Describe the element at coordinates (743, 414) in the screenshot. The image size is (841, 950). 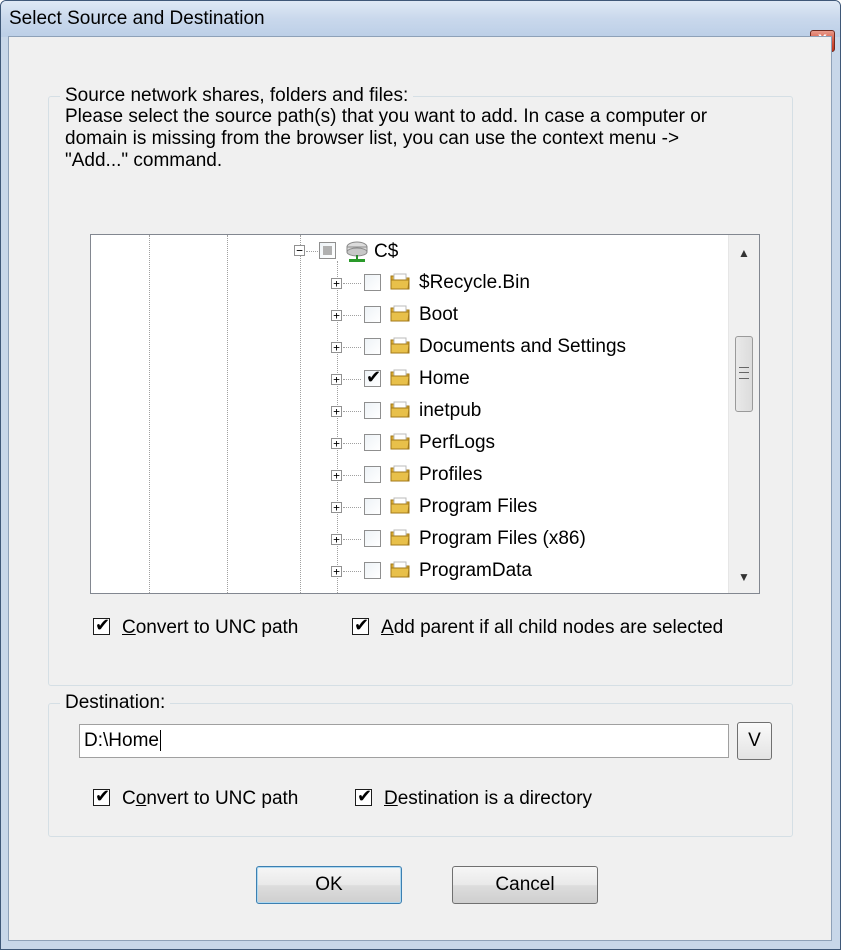
I see `tree-scrollbar: ▲ ▼` at that location.